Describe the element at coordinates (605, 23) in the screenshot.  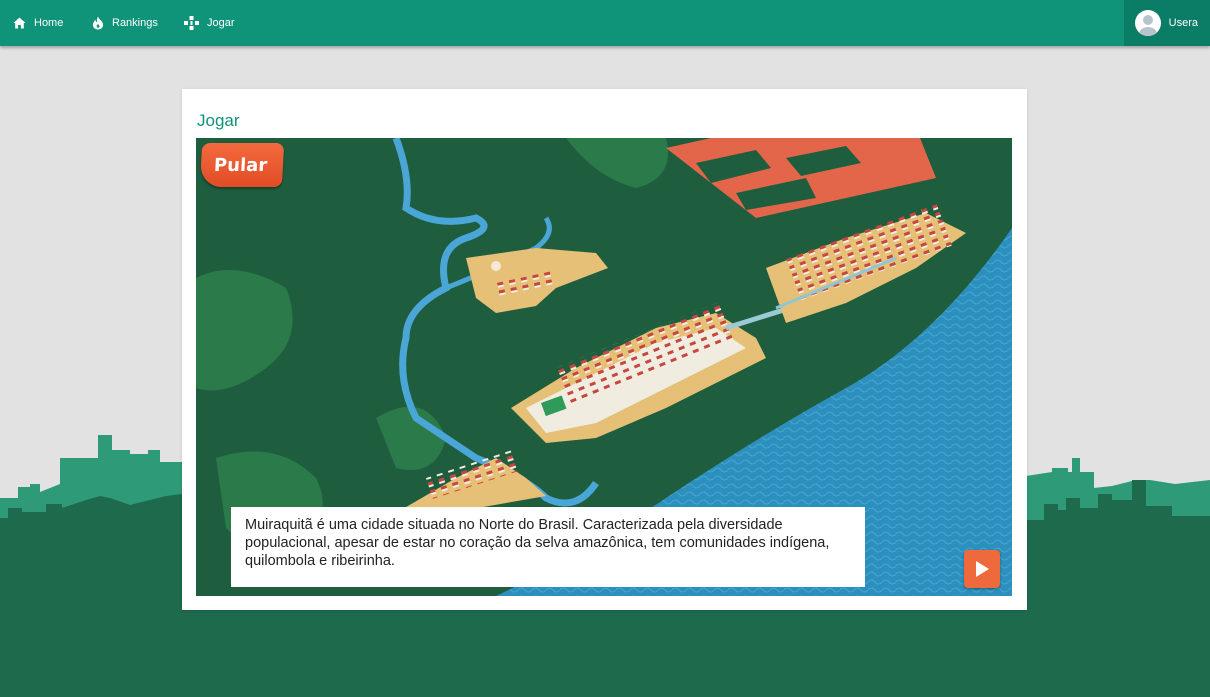
I see `top-nav-bar: Home Rankings Jogar Usera` at that location.